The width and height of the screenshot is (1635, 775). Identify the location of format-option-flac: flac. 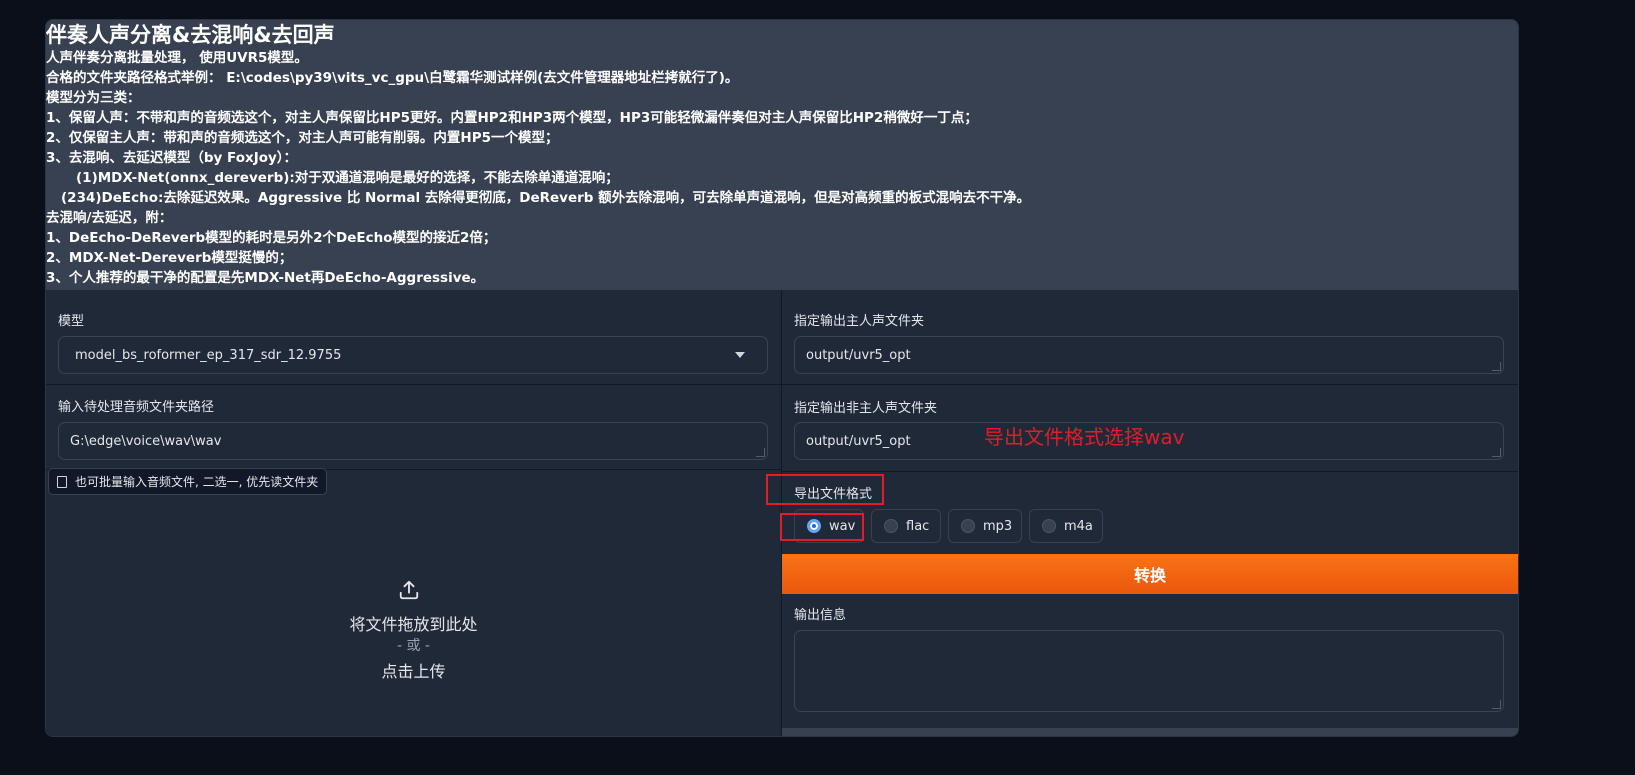
(906, 526).